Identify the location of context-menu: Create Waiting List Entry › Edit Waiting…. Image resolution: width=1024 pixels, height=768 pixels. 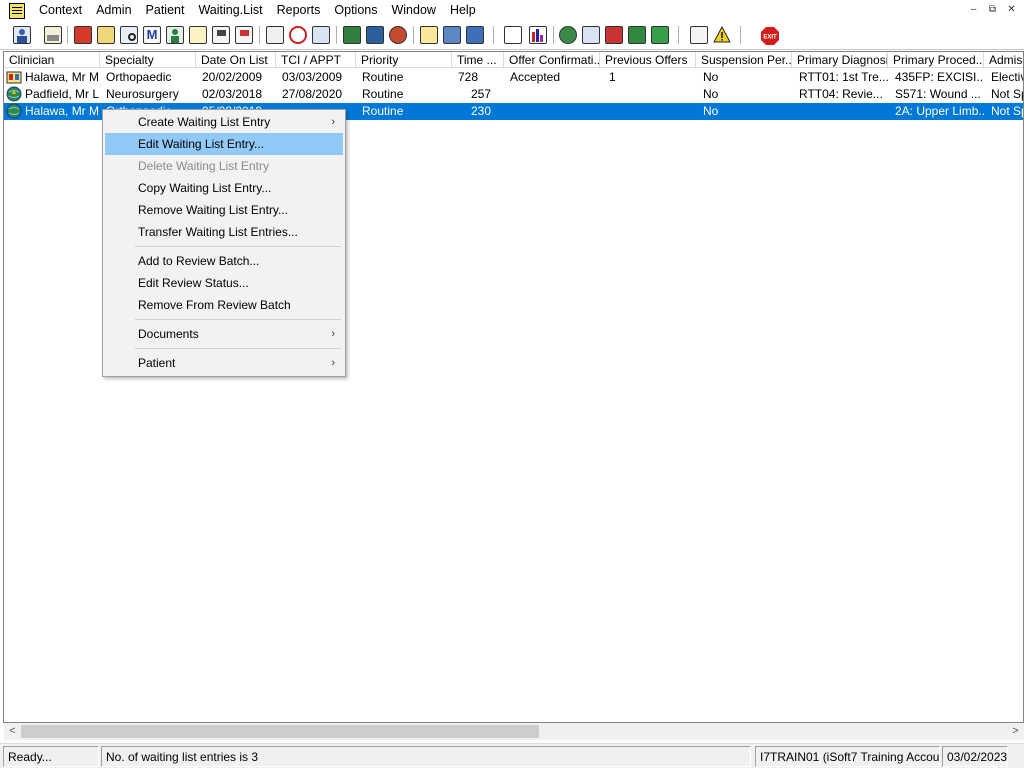
(224, 243).